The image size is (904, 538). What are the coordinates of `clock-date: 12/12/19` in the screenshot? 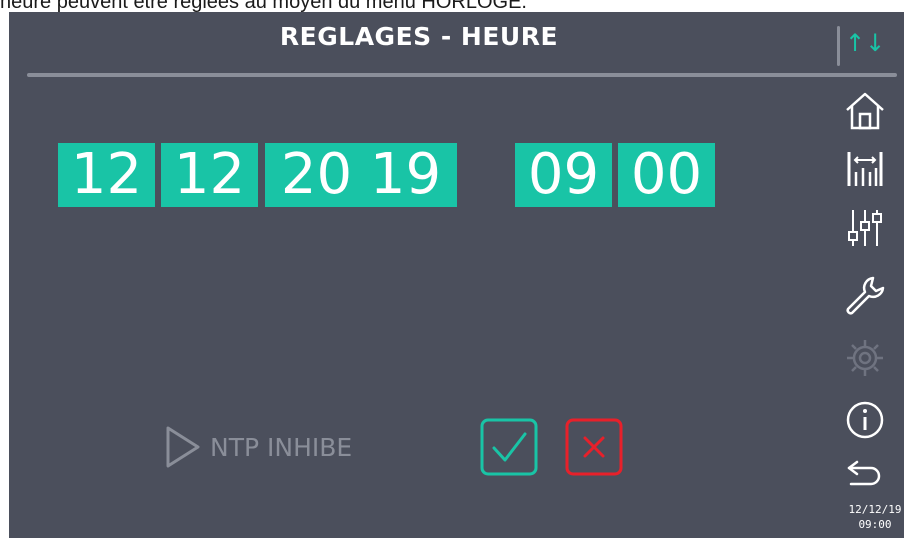 It's located at (875, 509).